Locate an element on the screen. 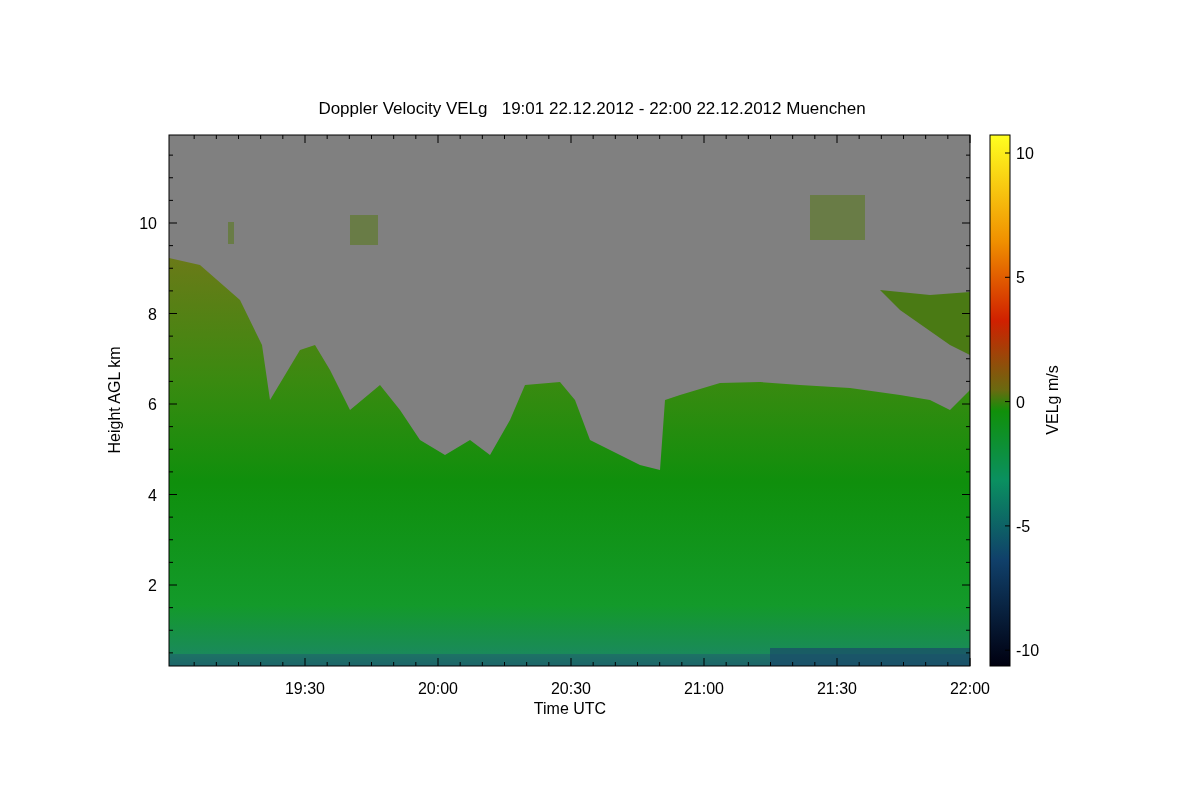 Image resolution: width=1200 pixels, height=800 pixels. x-tick-label: 19:30 is located at coordinates (305, 688).